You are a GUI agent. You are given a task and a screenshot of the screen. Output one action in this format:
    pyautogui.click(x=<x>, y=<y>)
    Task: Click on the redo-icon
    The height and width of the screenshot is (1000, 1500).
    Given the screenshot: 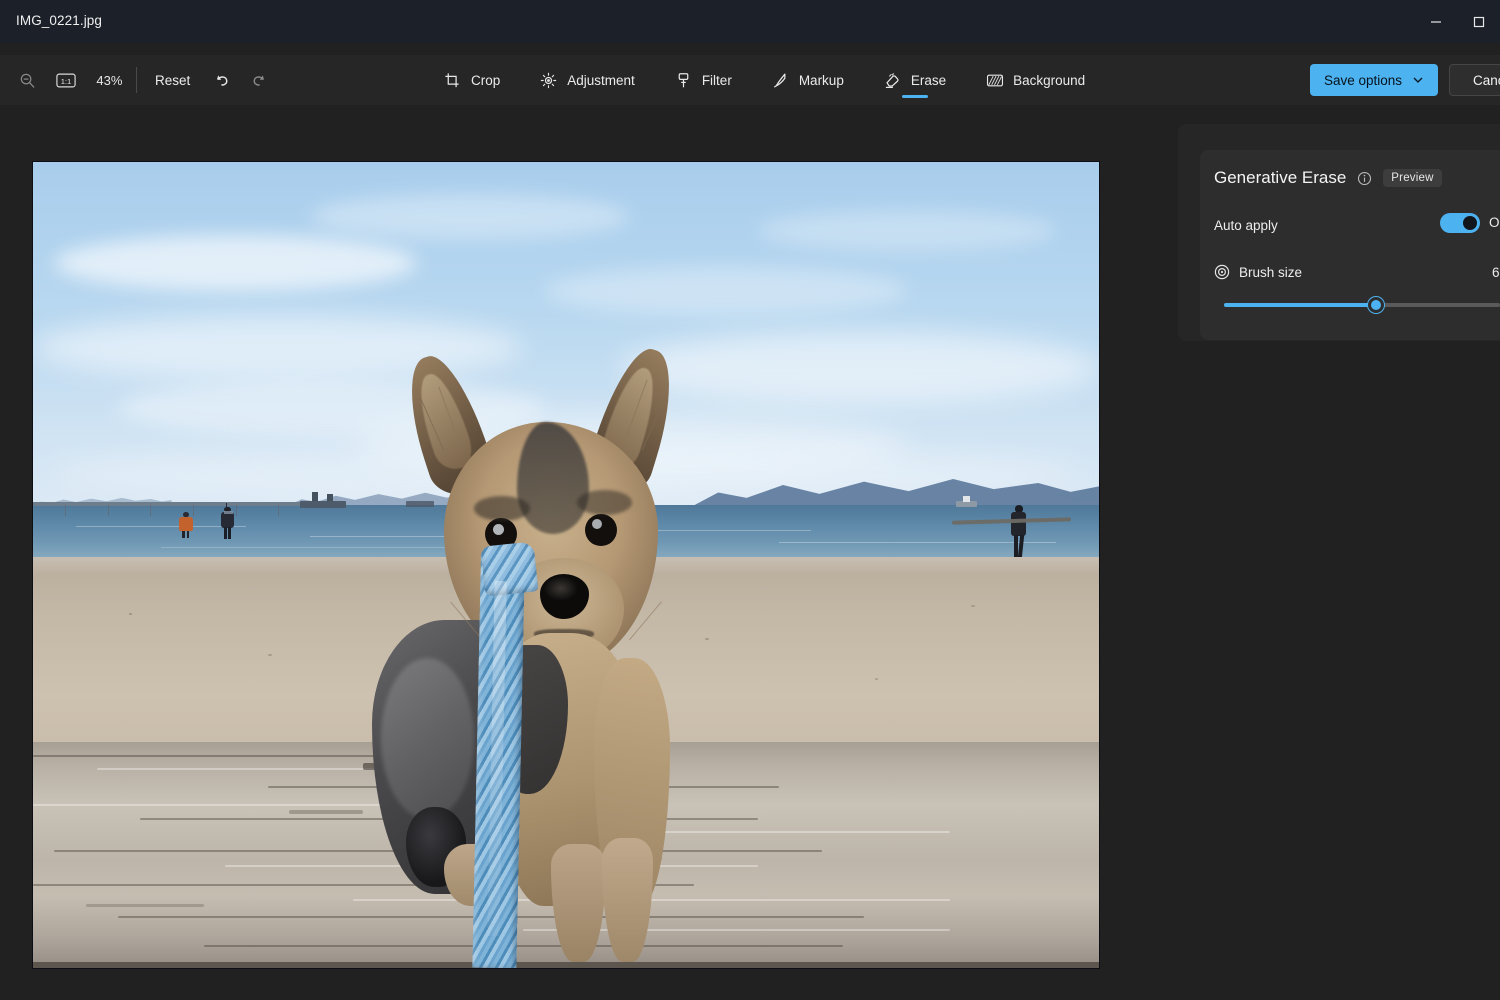 What is the action you would take?
    pyautogui.click(x=259, y=80)
    